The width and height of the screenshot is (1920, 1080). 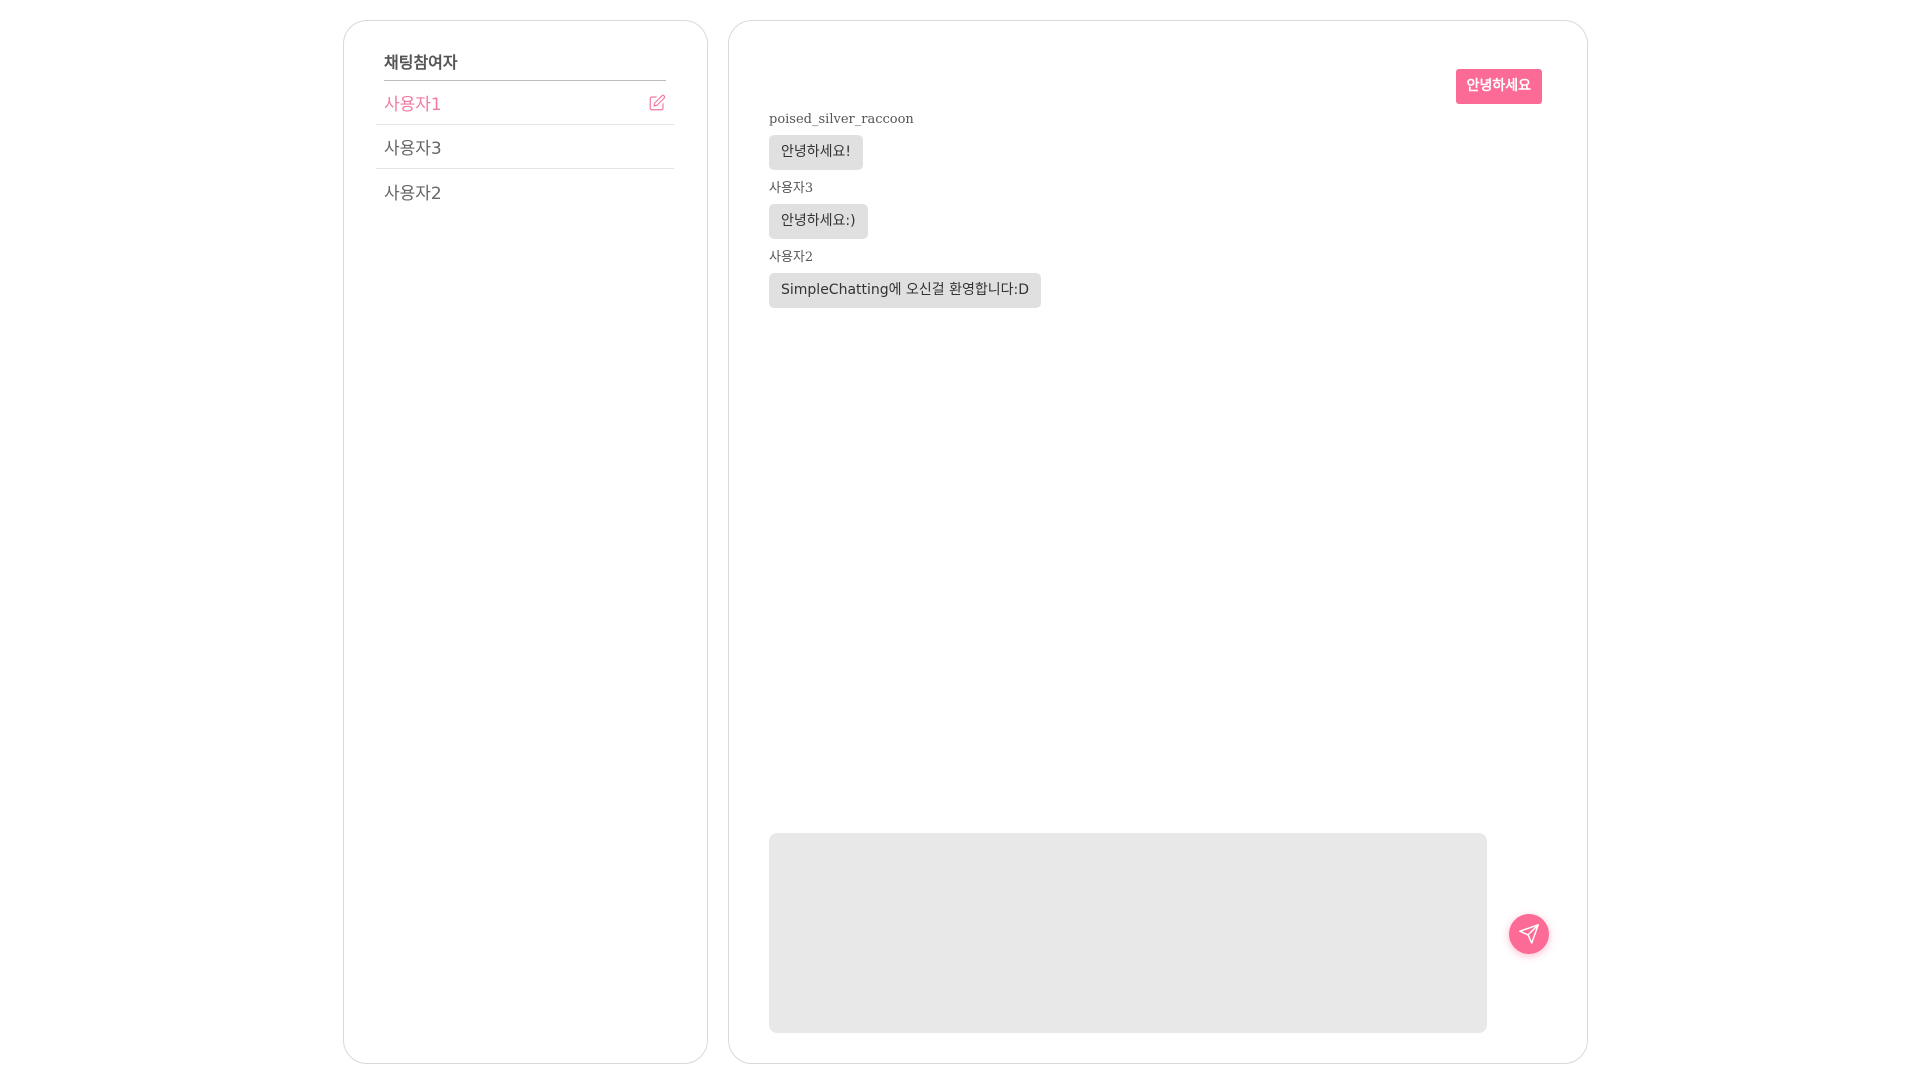 What do you see at coordinates (818, 221) in the screenshot?
I see `message-bubble: 안녕하세요:)` at bounding box center [818, 221].